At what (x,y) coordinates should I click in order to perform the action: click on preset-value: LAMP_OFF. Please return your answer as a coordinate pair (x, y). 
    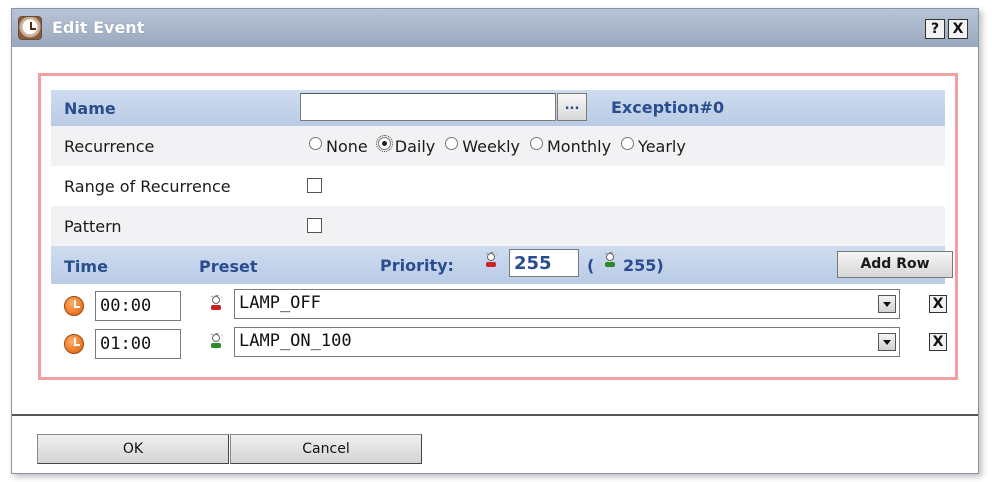
    Looking at the image, I should click on (280, 303).